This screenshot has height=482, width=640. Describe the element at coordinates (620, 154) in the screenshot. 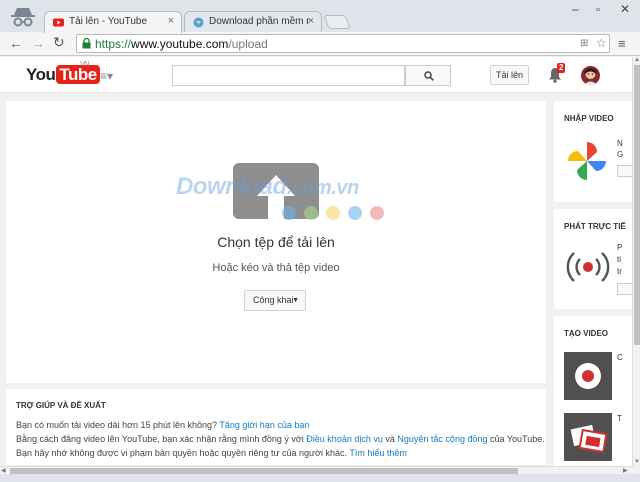

I see `import-text: G` at that location.